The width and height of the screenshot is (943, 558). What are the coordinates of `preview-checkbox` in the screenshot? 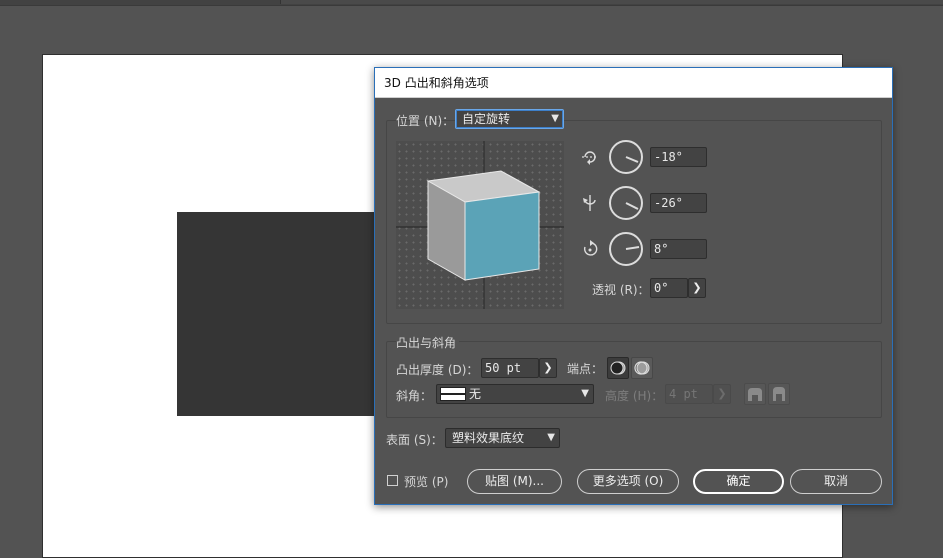 It's located at (392, 480).